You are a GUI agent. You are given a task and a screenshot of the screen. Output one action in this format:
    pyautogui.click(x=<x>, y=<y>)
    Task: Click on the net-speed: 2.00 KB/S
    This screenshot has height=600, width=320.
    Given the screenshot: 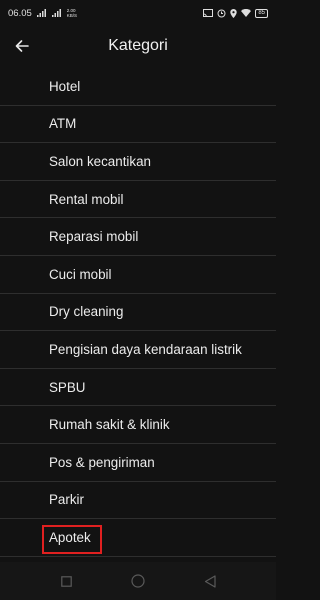 What is the action you would take?
    pyautogui.click(x=72, y=13)
    